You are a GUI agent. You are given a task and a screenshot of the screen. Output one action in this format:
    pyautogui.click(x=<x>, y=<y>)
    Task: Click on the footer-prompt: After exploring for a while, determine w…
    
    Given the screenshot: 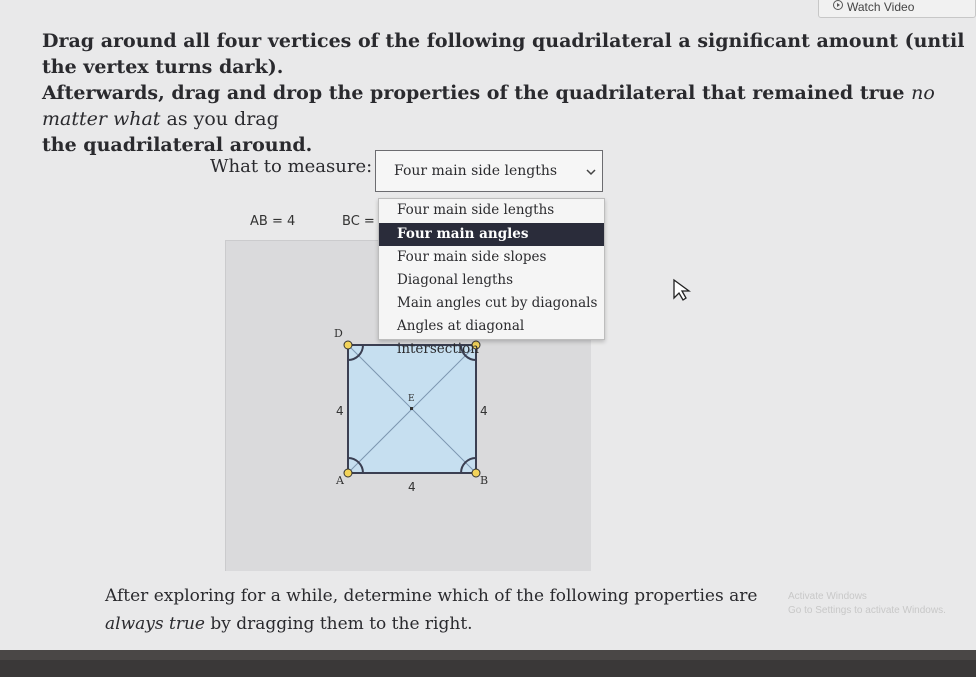 What is the action you would take?
    pyautogui.click(x=431, y=610)
    